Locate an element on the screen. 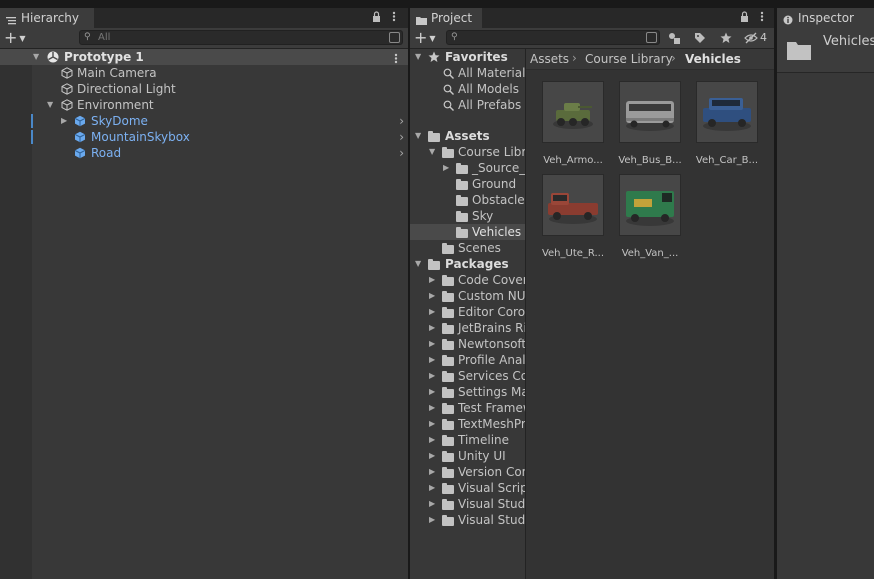 Image resolution: width=874 pixels, height=579 pixels. filter-by-label-icon is located at coordinates (700, 39).